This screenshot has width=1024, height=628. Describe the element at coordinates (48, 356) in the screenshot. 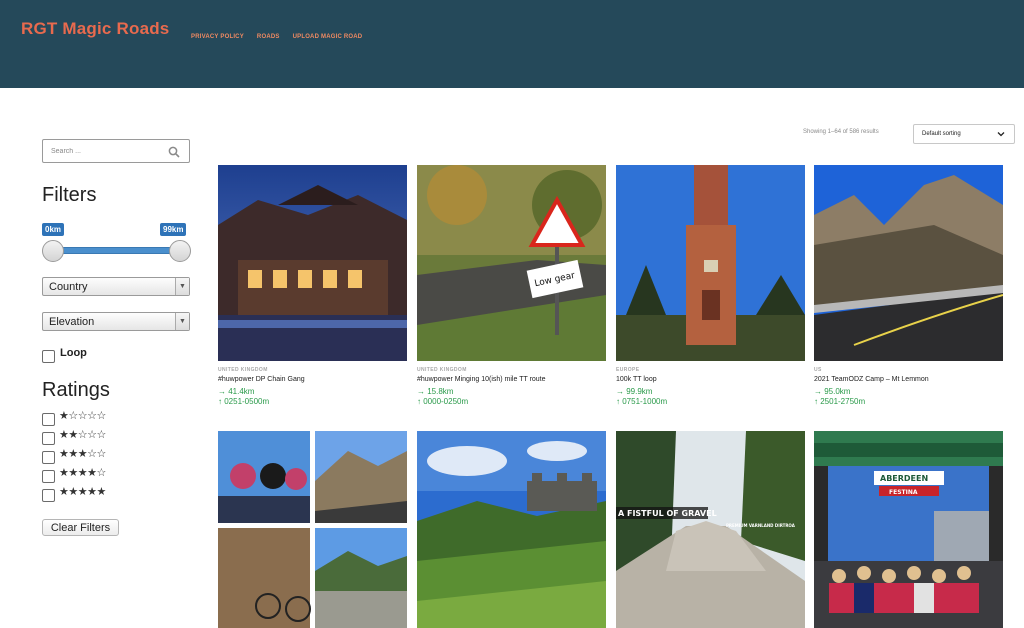

I see `loop-checkbox` at that location.